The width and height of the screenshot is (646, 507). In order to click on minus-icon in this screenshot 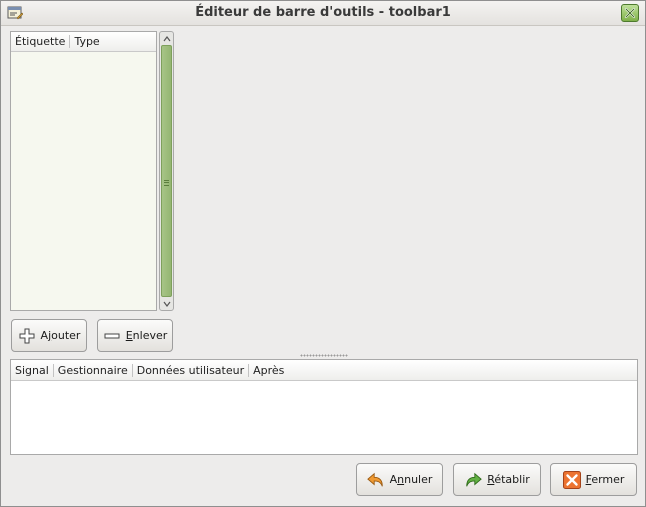, I will do `click(112, 336)`.